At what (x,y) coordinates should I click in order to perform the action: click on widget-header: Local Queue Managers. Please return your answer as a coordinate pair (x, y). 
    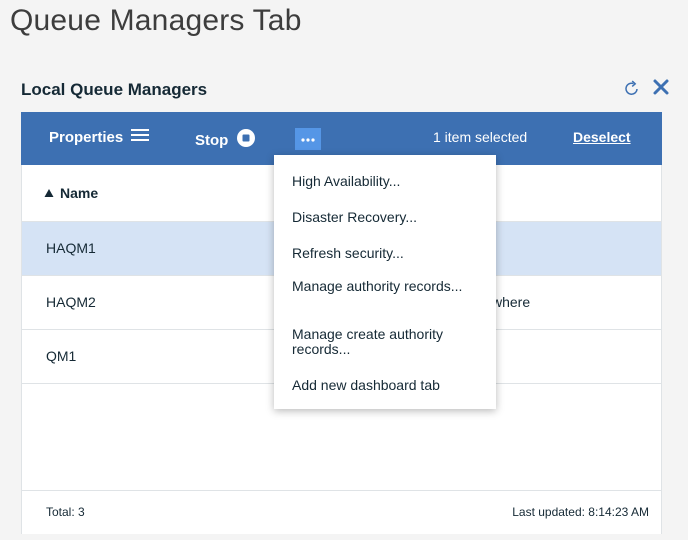
    Looking at the image, I should click on (345, 92).